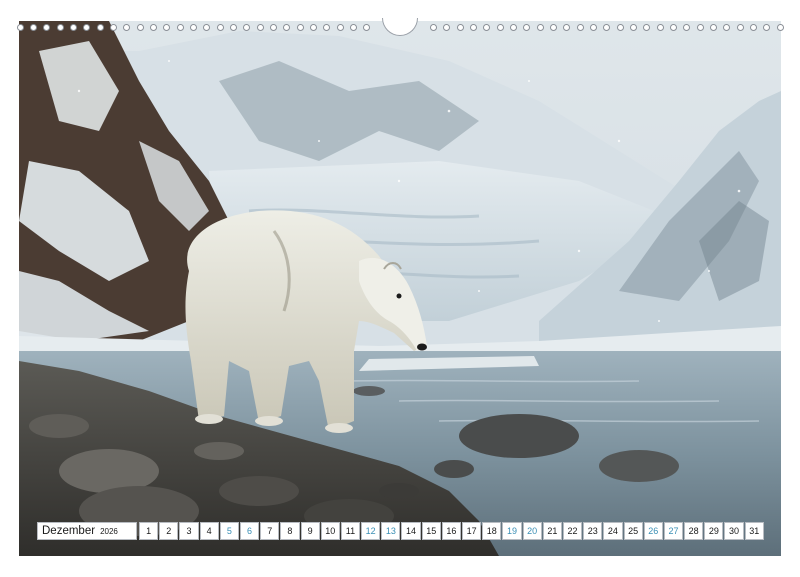  What do you see at coordinates (330, 531) in the screenshot?
I see `day-cell: 10` at bounding box center [330, 531].